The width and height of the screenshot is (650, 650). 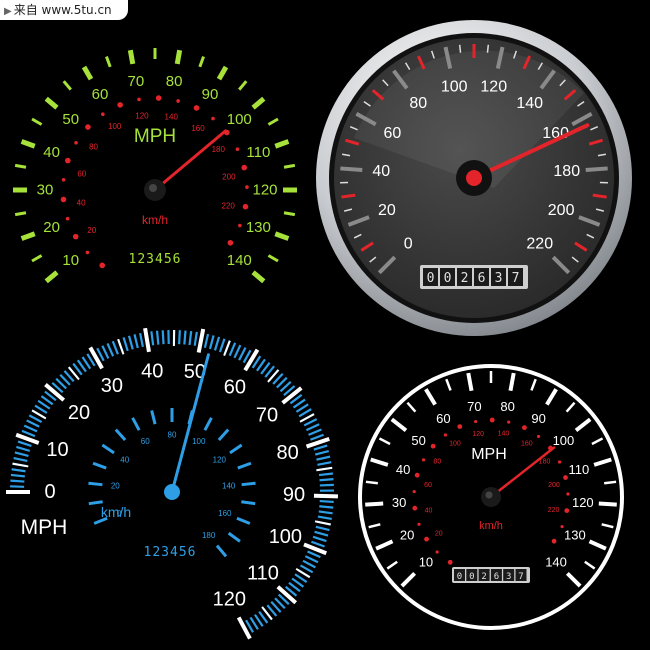 What do you see at coordinates (155, 259) in the screenshot?
I see `odometer: 123456` at bounding box center [155, 259].